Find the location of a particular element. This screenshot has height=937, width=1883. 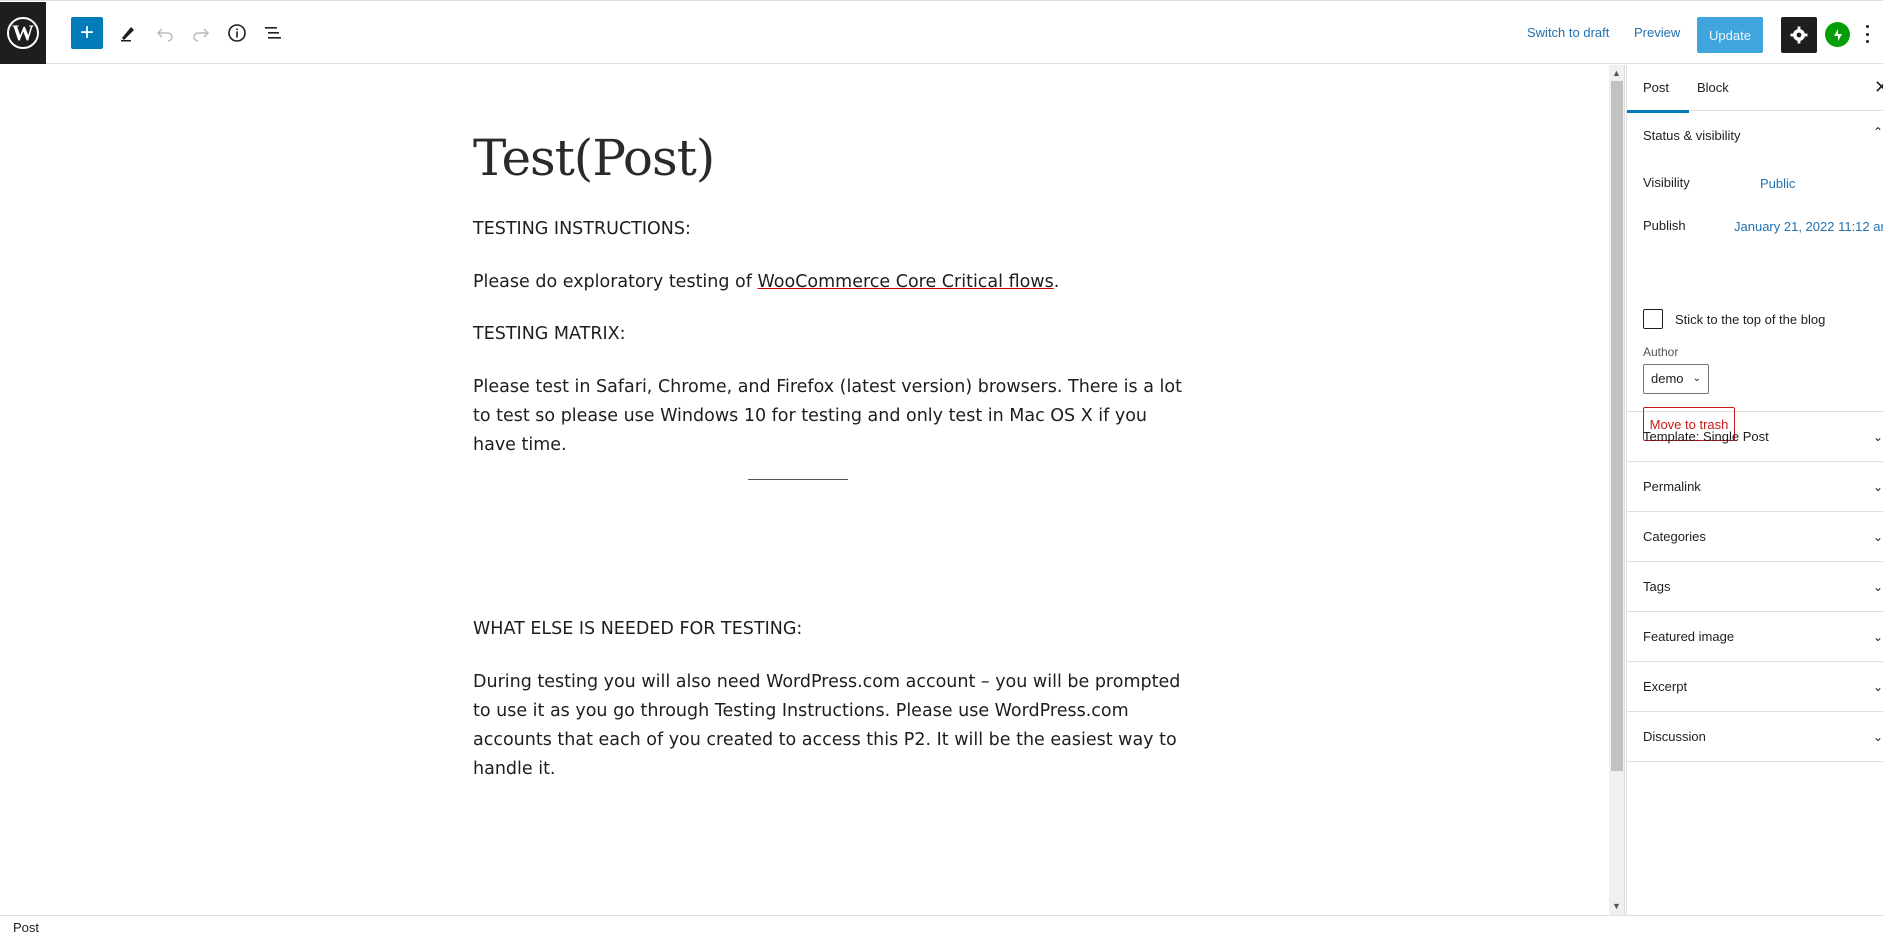

what-else-line: handle it. is located at coordinates (514, 769).